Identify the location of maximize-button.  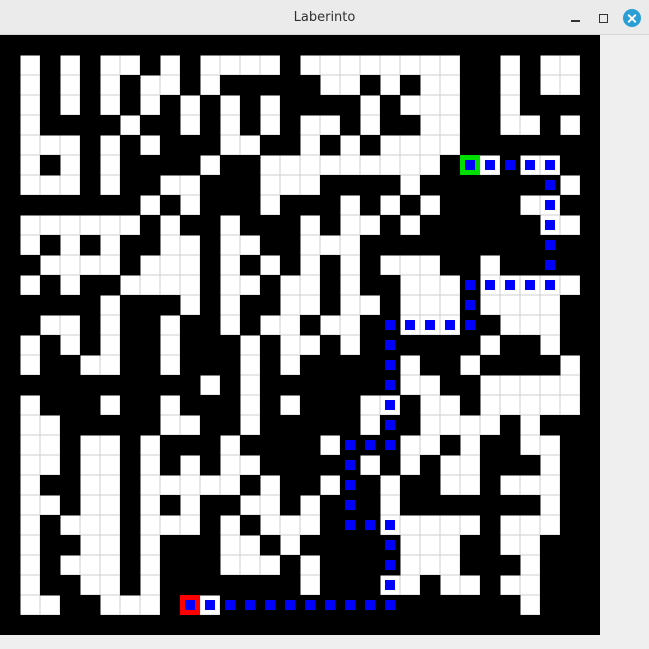
(603, 18).